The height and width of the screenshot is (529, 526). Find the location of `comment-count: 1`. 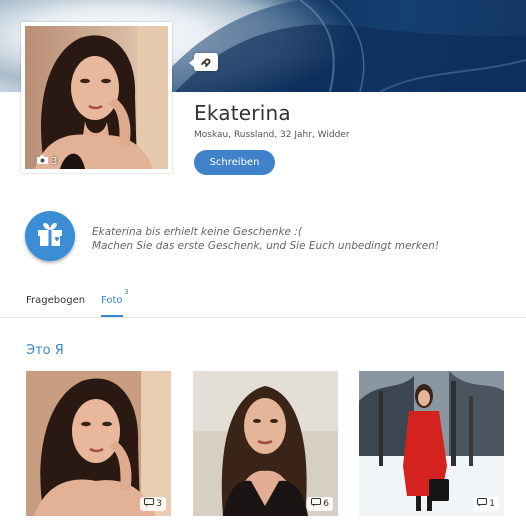

comment-count: 1 is located at coordinates (492, 504).